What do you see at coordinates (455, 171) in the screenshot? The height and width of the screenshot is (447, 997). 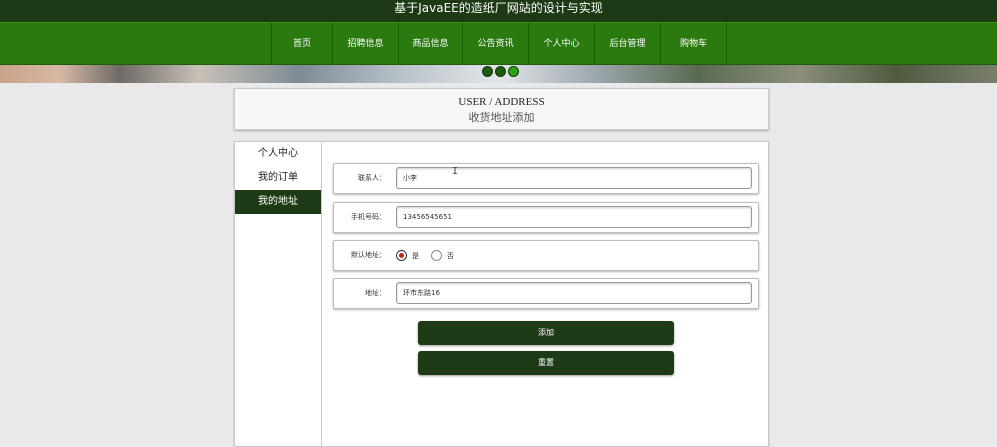 I see `text-cursor-icon: I` at bounding box center [455, 171].